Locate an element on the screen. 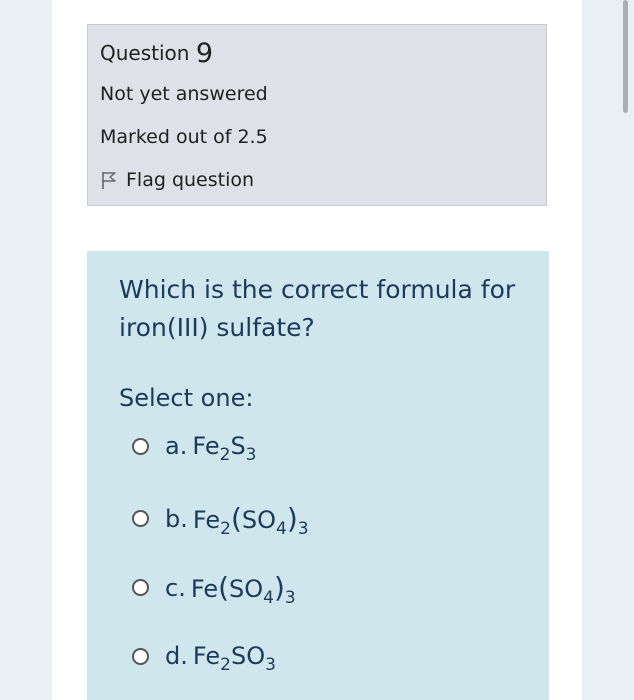 The image size is (634, 700). question-label: Question is located at coordinates (145, 53).